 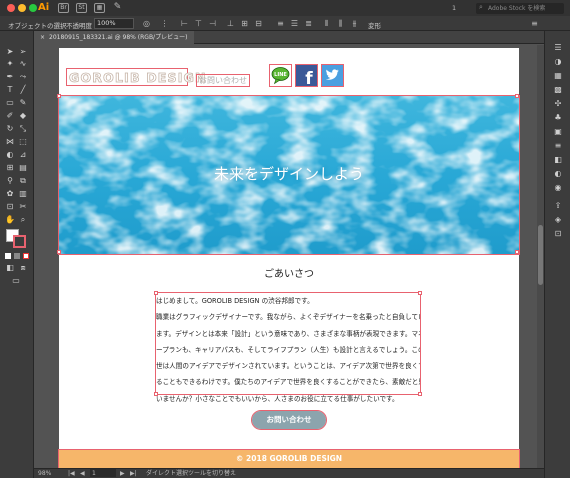 What do you see at coordinates (558, 76) in the screenshot?
I see `color-guide-icon: ▦` at bounding box center [558, 76].